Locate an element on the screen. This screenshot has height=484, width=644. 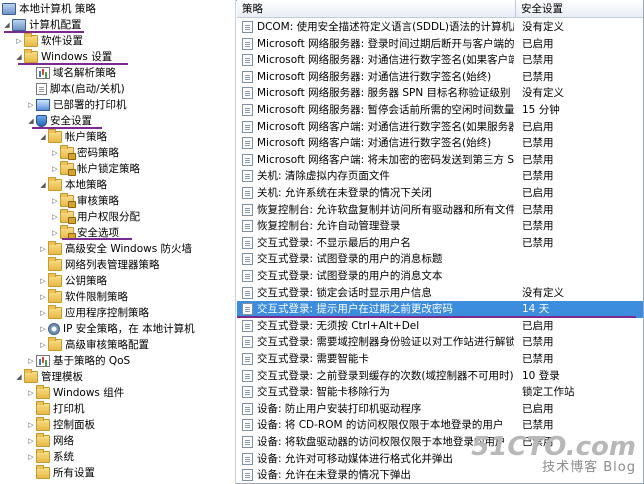
computer-icon is located at coordinates (19, 25).